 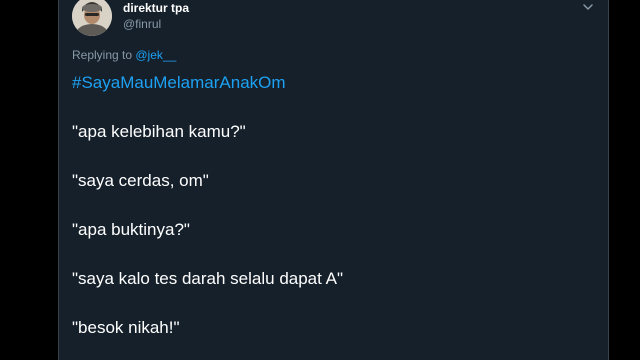 What do you see at coordinates (155, 55) in the screenshot?
I see `replying-to-link: @jek__` at bounding box center [155, 55].